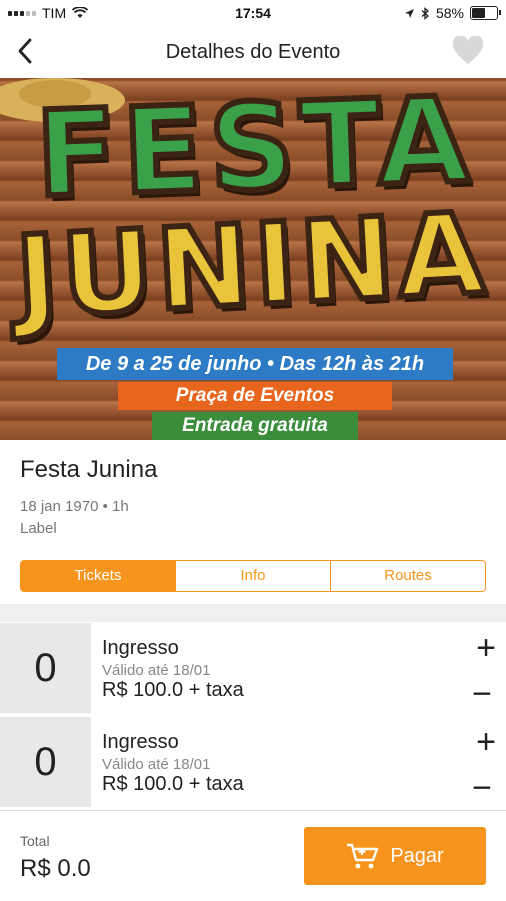 The width and height of the screenshot is (506, 901). Describe the element at coordinates (409, 13) in the screenshot. I see `location-arrow-icon` at that location.